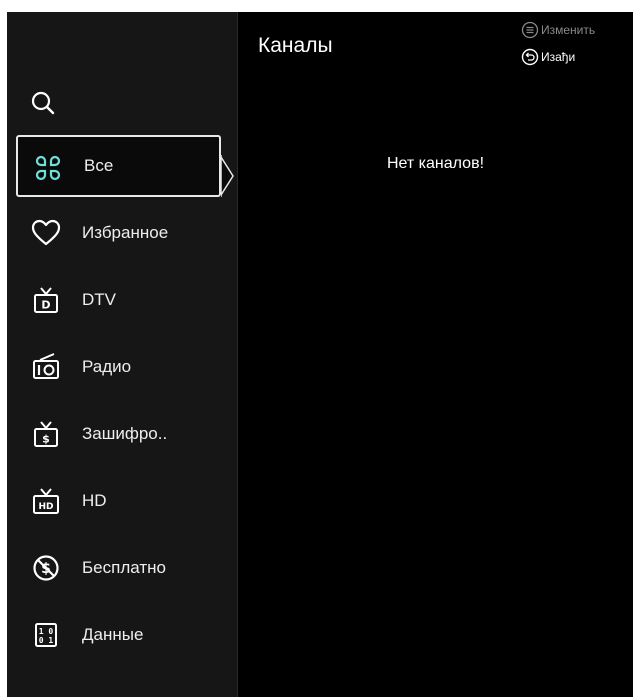  I want to click on edit-hint: Изменить, so click(558, 30).